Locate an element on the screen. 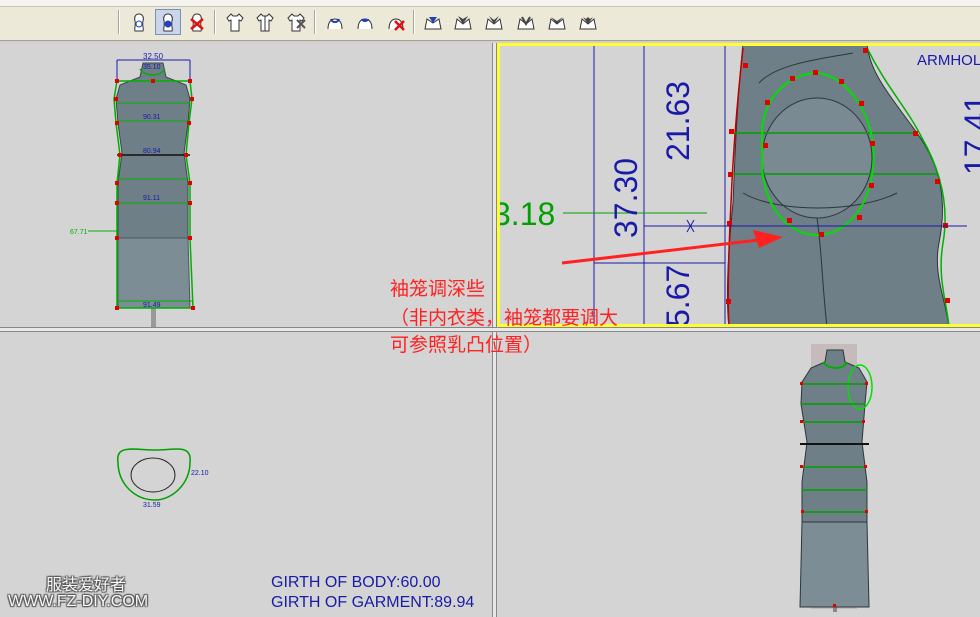 This screenshot has width=980, height=617. shirt-delete-icon is located at coordinates (296, 22).